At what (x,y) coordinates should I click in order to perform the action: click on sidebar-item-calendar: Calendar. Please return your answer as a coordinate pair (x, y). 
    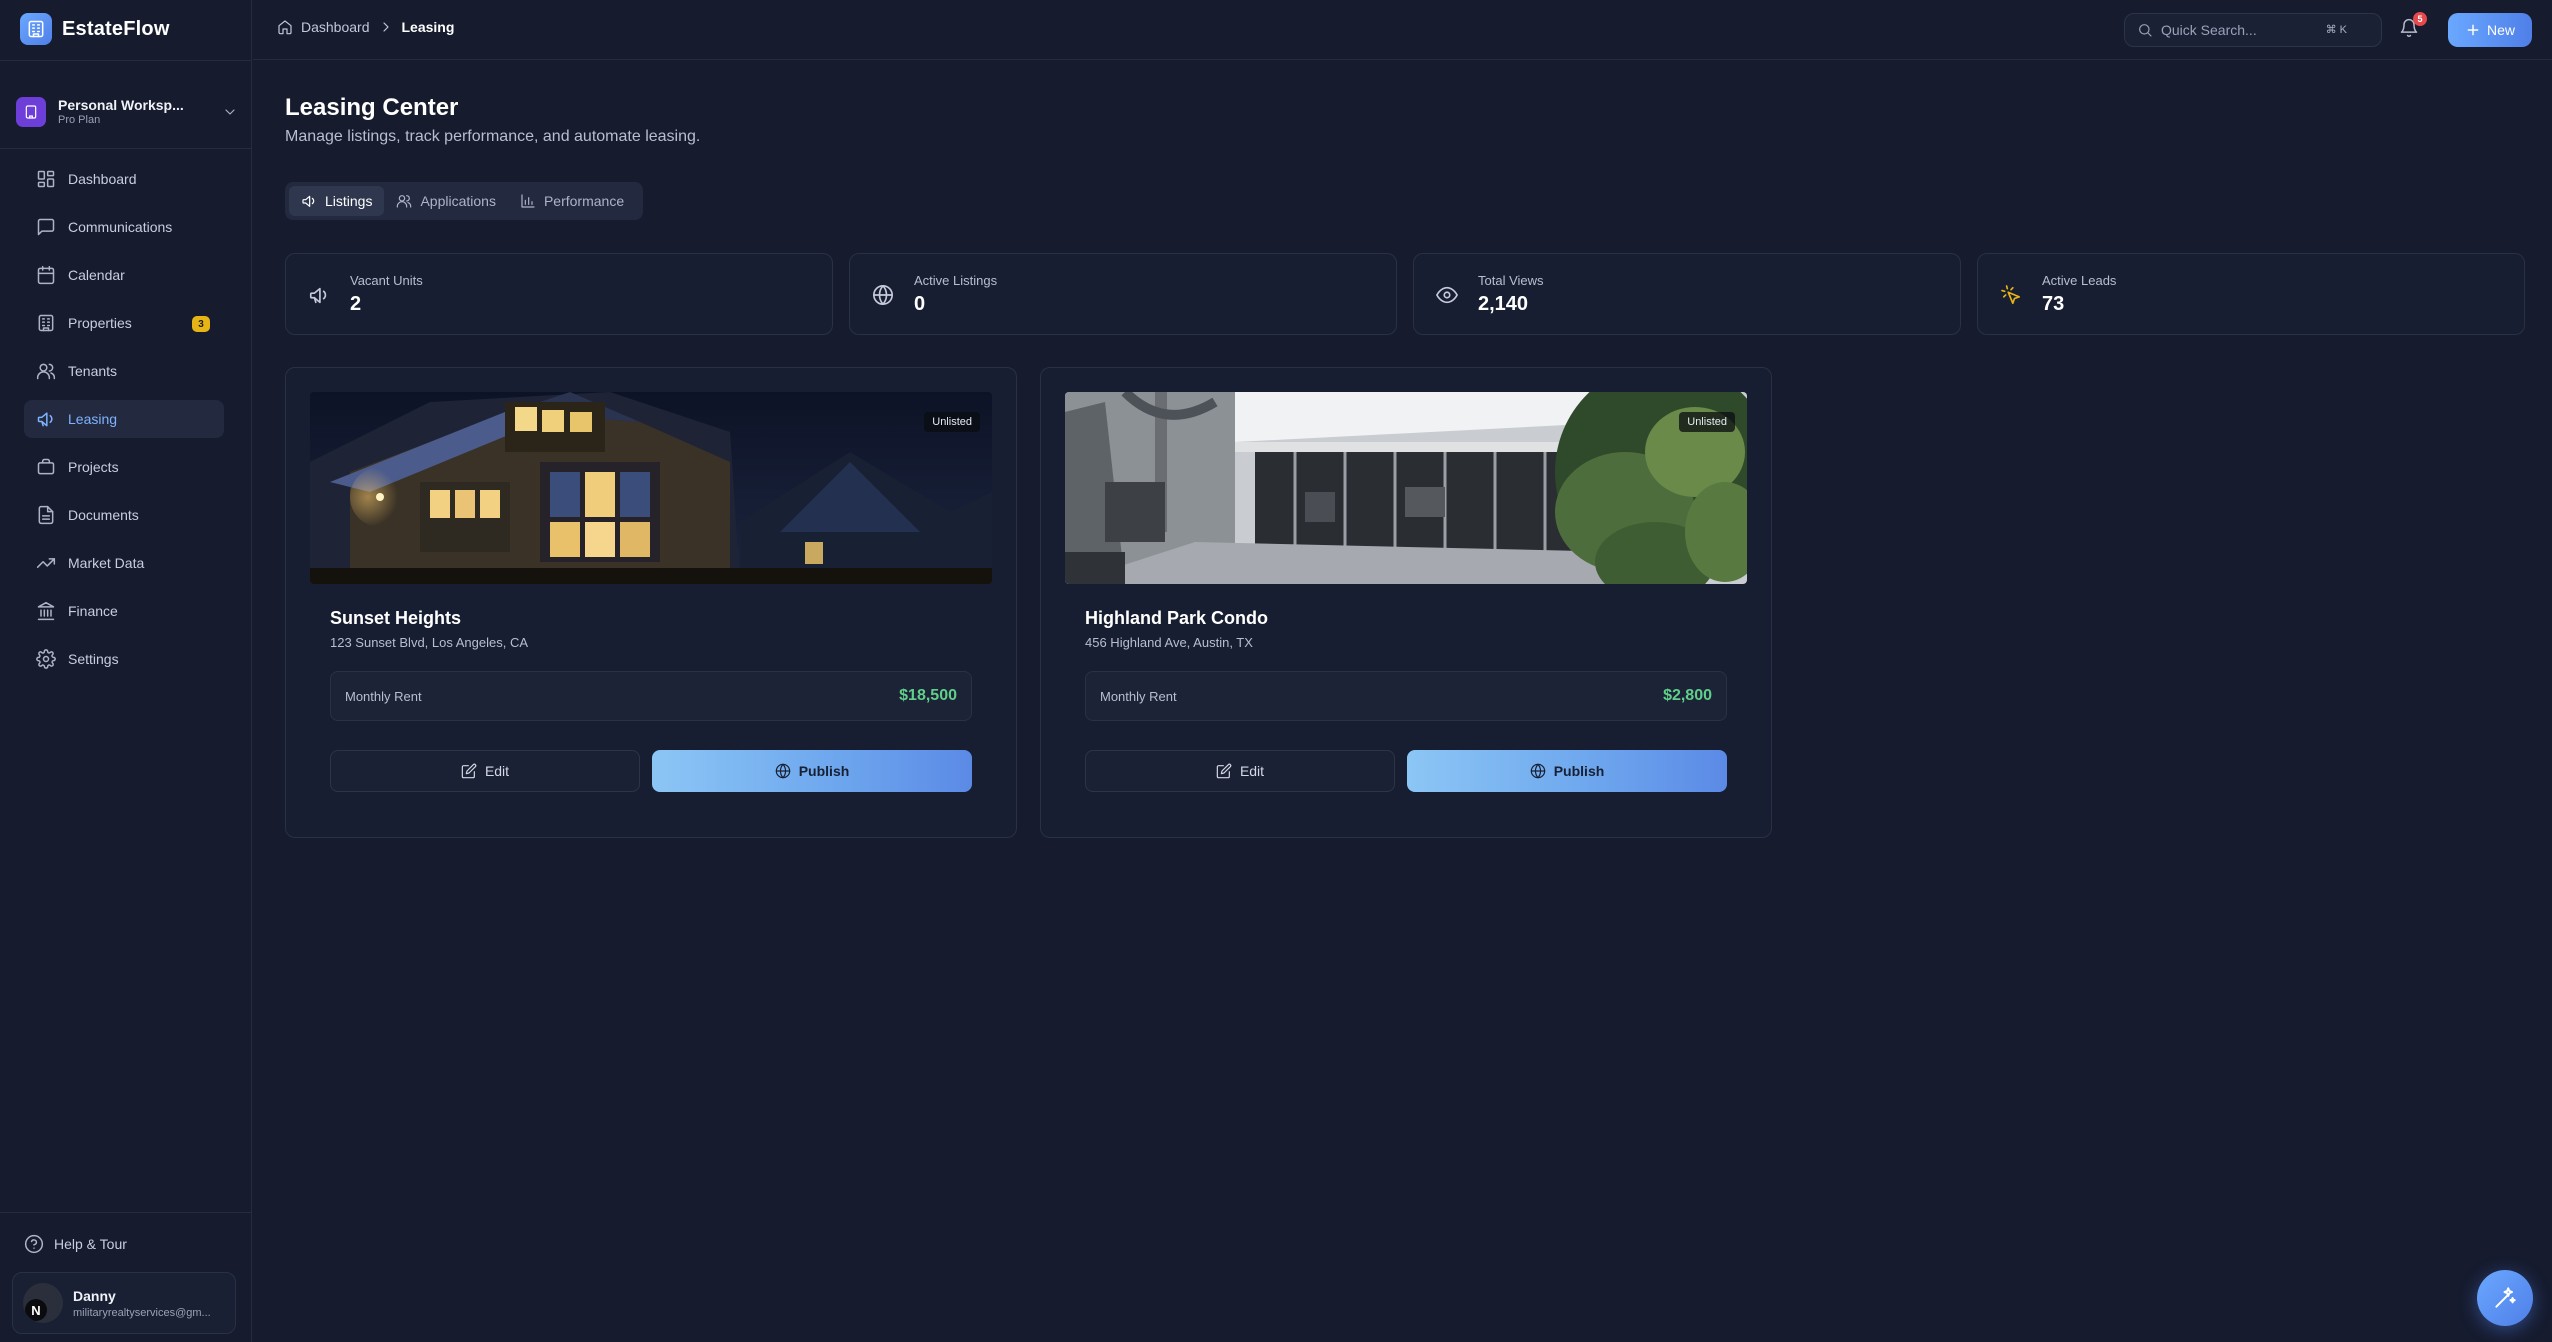
    Looking at the image, I should click on (124, 275).